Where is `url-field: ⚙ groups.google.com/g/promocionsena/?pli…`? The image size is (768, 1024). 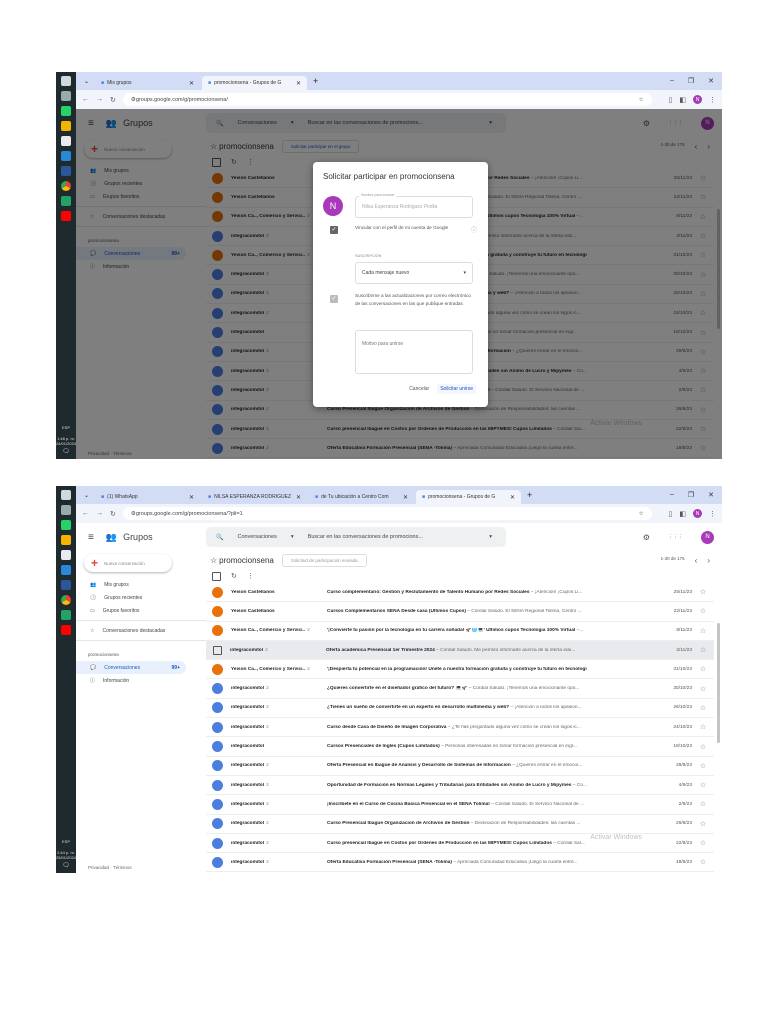
url-field: ⚙ groups.google.com/g/promocionsena/?pli… is located at coordinates (387, 513).